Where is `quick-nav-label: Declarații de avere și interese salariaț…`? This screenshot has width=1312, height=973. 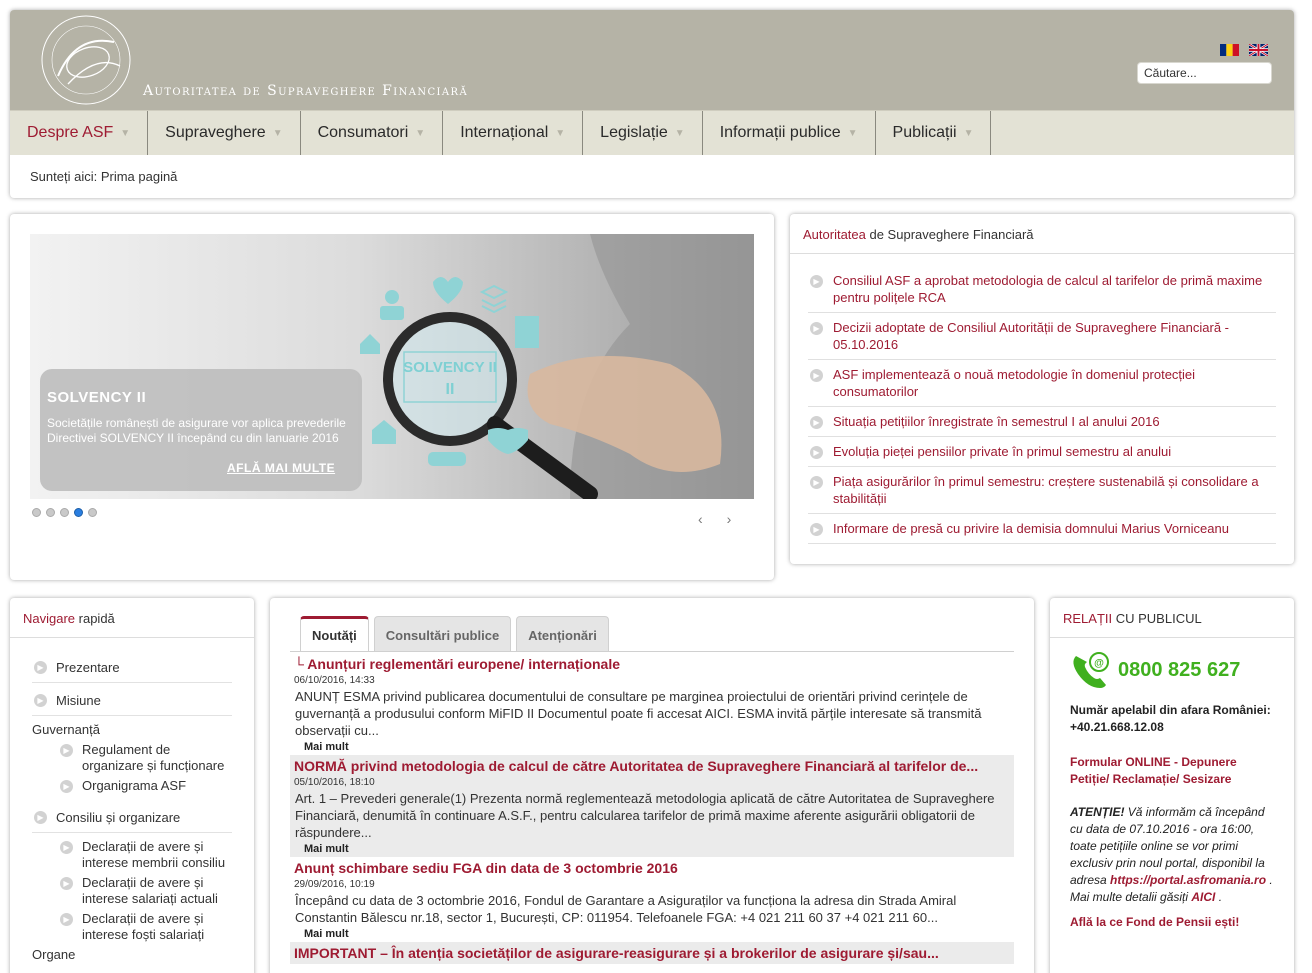 quick-nav-label: Declarații de avere și interese salariaț… is located at coordinates (150, 890).